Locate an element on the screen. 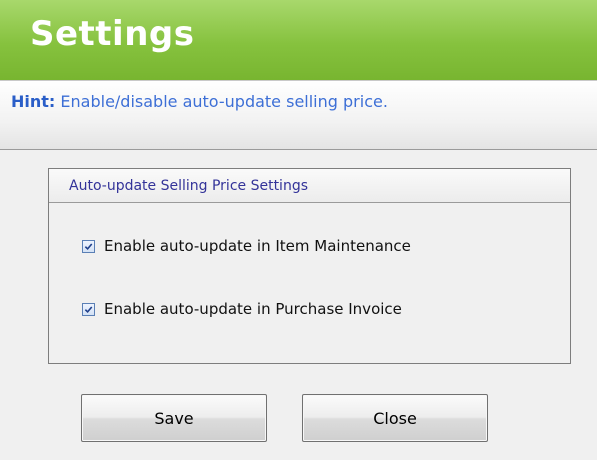 The width and height of the screenshot is (597, 460). item-maintenance-label: Enable auto-update in Item Maintenance is located at coordinates (257, 246).